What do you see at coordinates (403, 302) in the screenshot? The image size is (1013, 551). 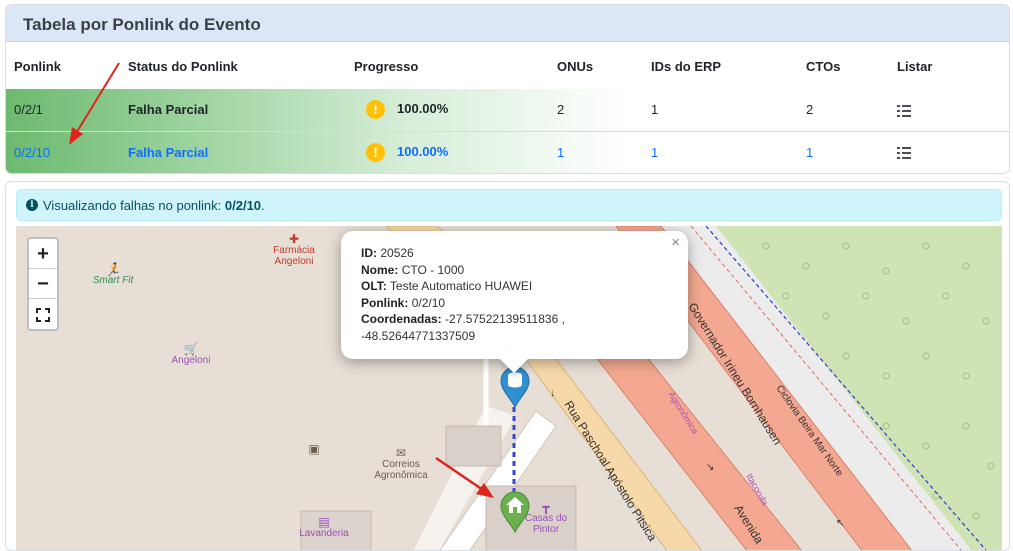 I see `popup-ponlink: Ponlink: 0/2/10` at bounding box center [403, 302].